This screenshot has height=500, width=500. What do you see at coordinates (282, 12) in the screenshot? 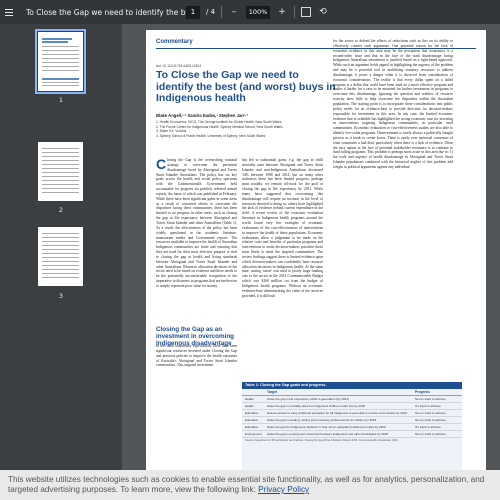
I see `zoom-in-button: +` at bounding box center [282, 12].